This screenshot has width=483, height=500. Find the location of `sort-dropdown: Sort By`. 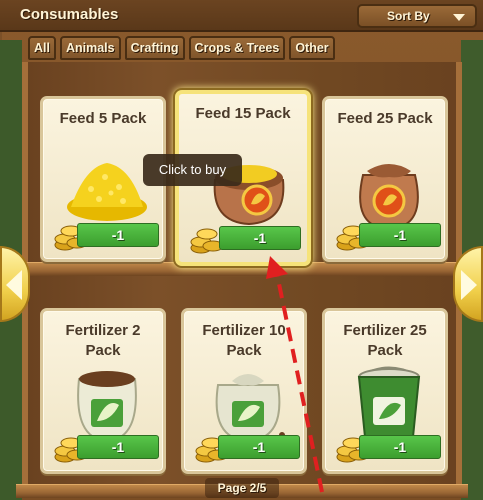

sort-dropdown: Sort By is located at coordinates (417, 16).